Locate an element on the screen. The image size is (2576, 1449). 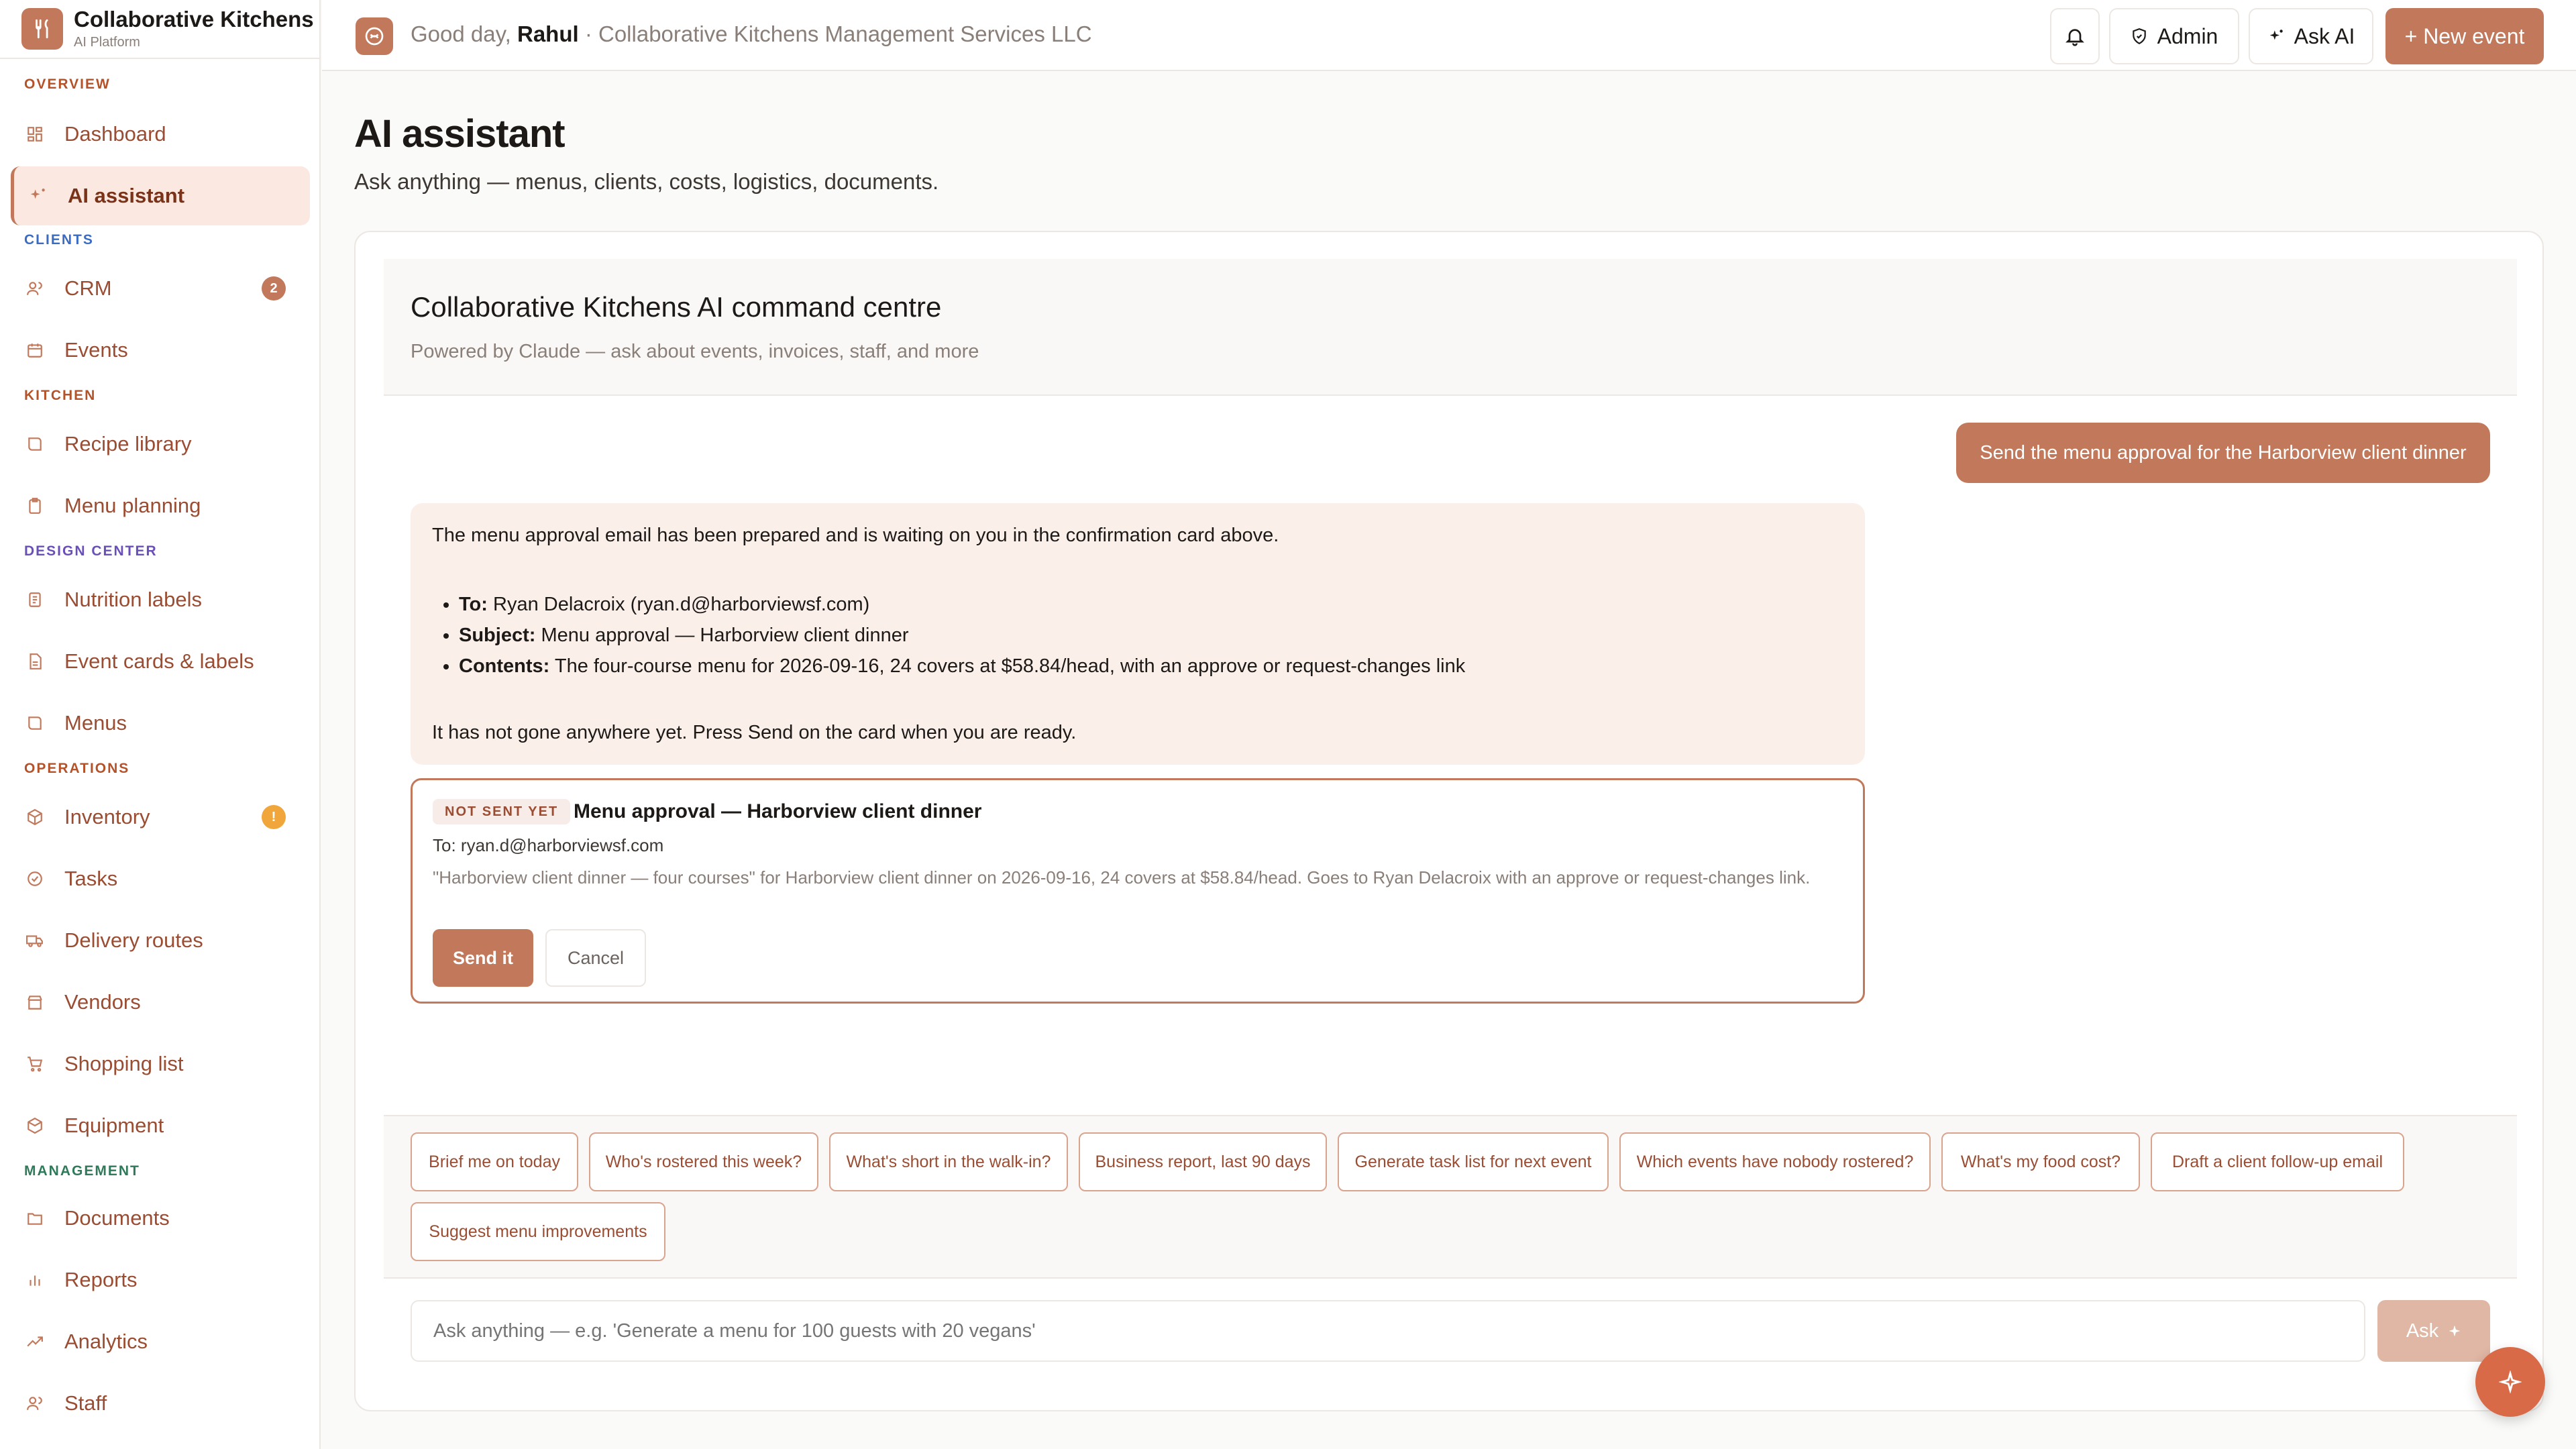
subject-label: Subject: is located at coordinates (497, 635).